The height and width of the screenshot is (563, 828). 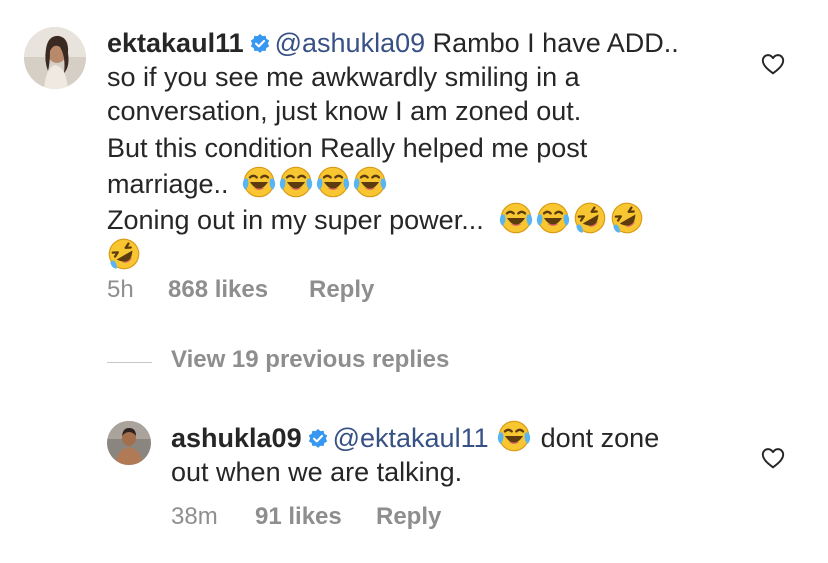 What do you see at coordinates (120, 289) in the screenshot?
I see `comment-time: 5h` at bounding box center [120, 289].